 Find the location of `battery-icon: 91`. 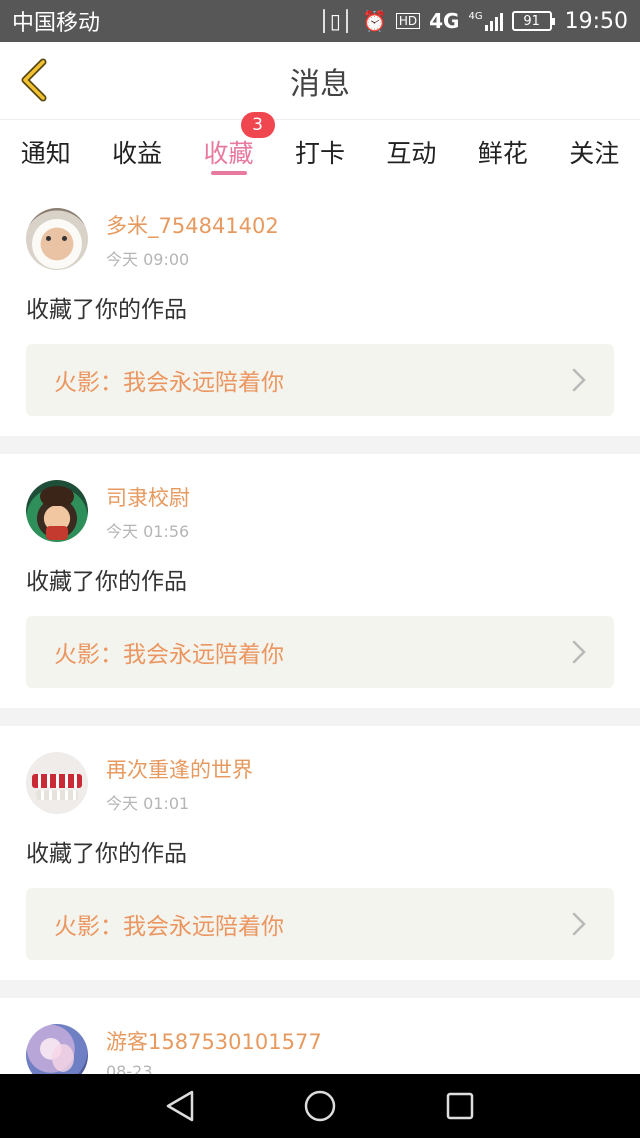

battery-icon: 91 is located at coordinates (533, 21).